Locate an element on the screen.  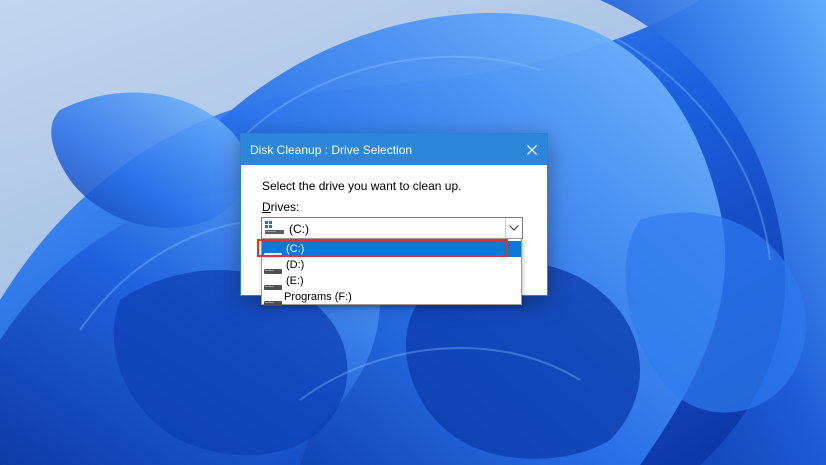
title-bar: Disk Cleanup : Drive Selection is located at coordinates (394, 149).